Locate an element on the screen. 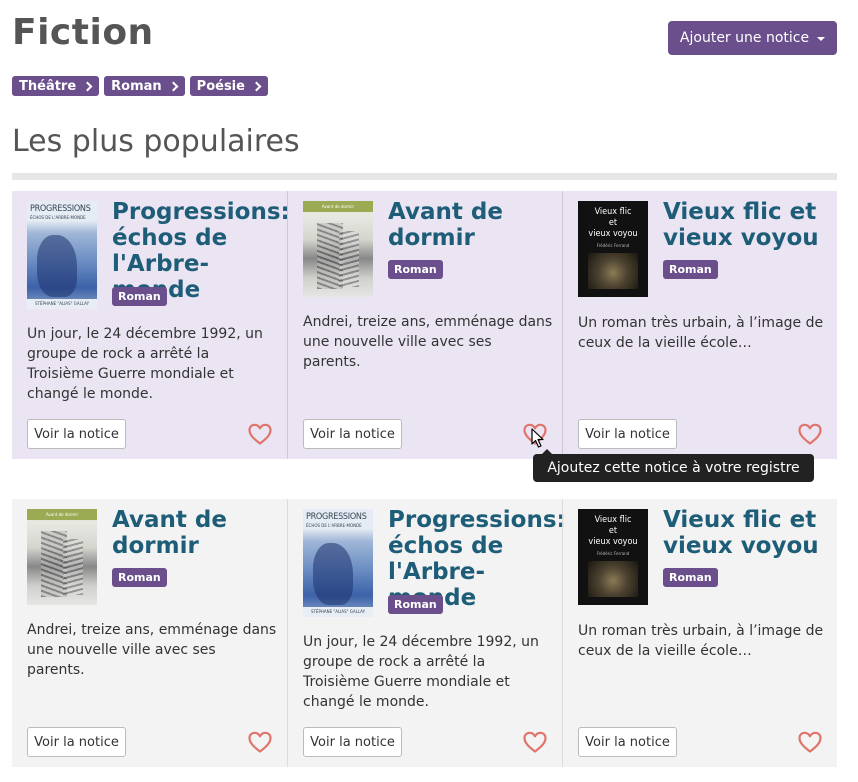 This screenshot has width=858, height=782. mouse-pointer-icon is located at coordinates (537, 438).